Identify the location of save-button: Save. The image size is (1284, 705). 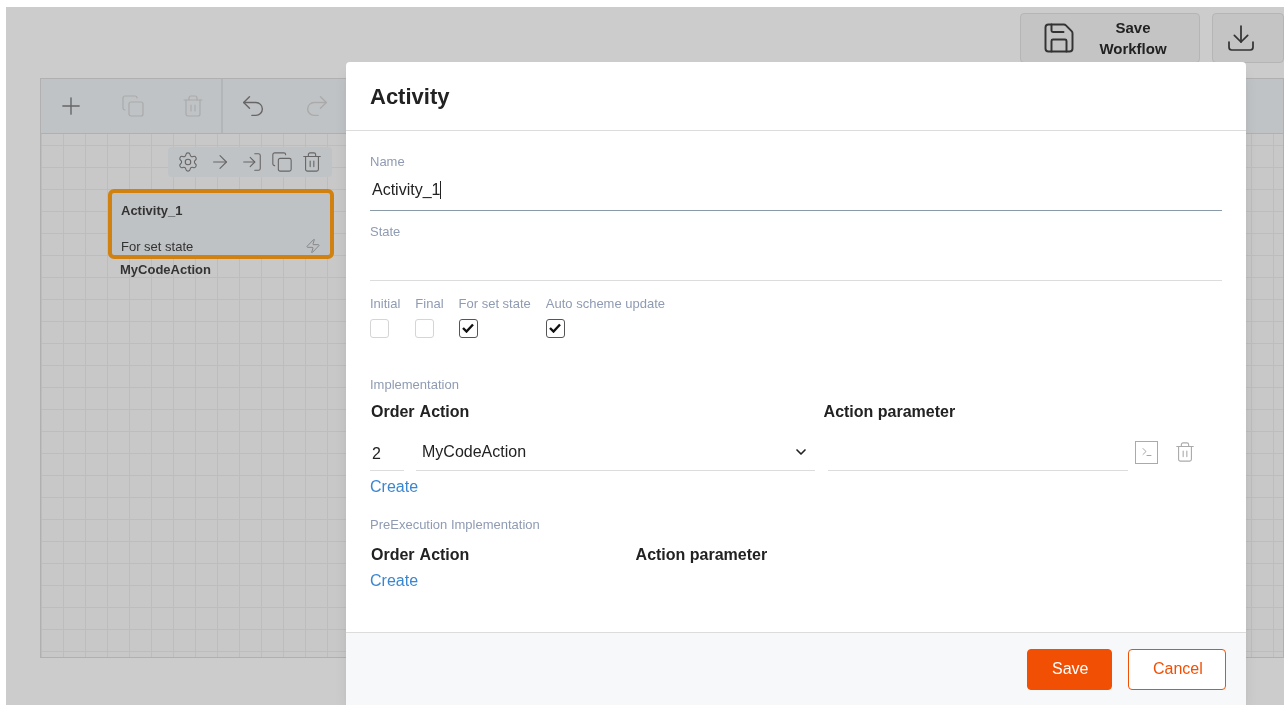
(1069, 669).